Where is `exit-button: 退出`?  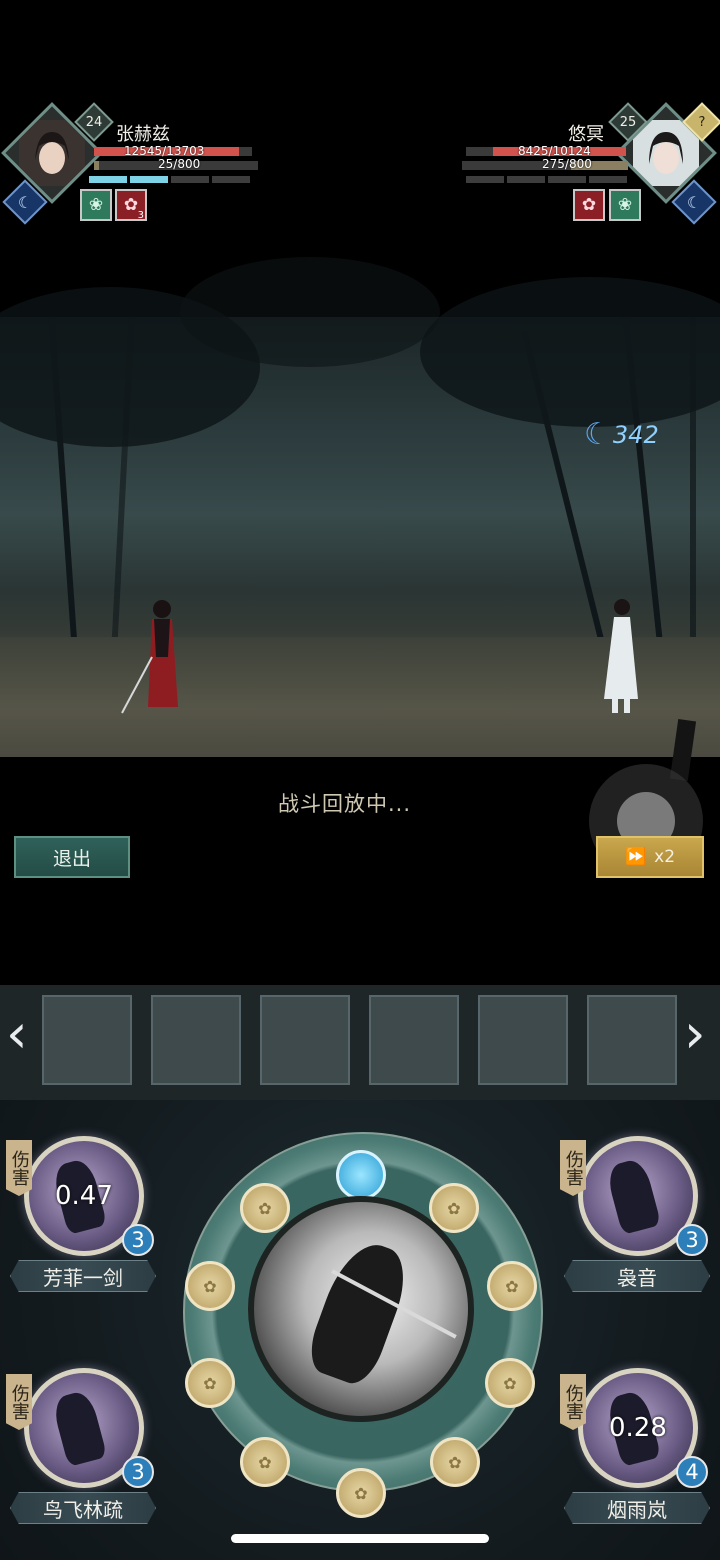
exit-button: 退出 is located at coordinates (72, 857).